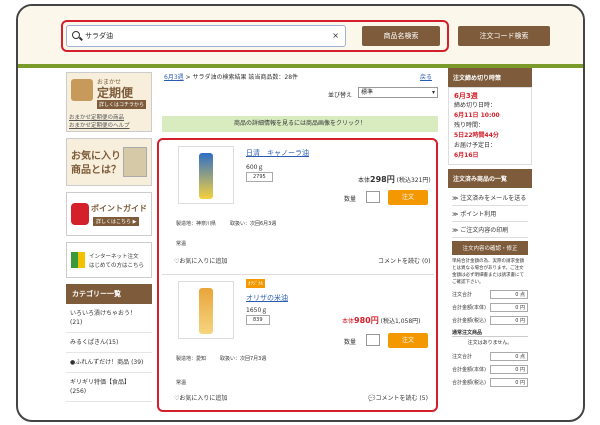 The width and height of the screenshot is (600, 425). I want to click on clear-icon: ×, so click(335, 36).